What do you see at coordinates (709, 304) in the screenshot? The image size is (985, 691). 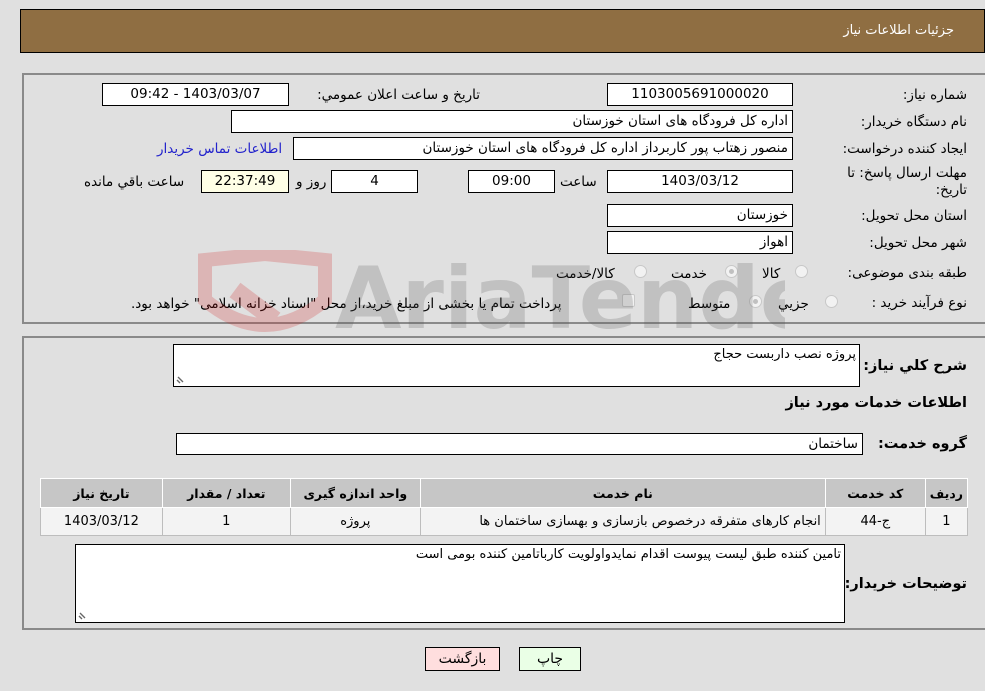 I see `process-option-medium: متوسط` at bounding box center [709, 304].